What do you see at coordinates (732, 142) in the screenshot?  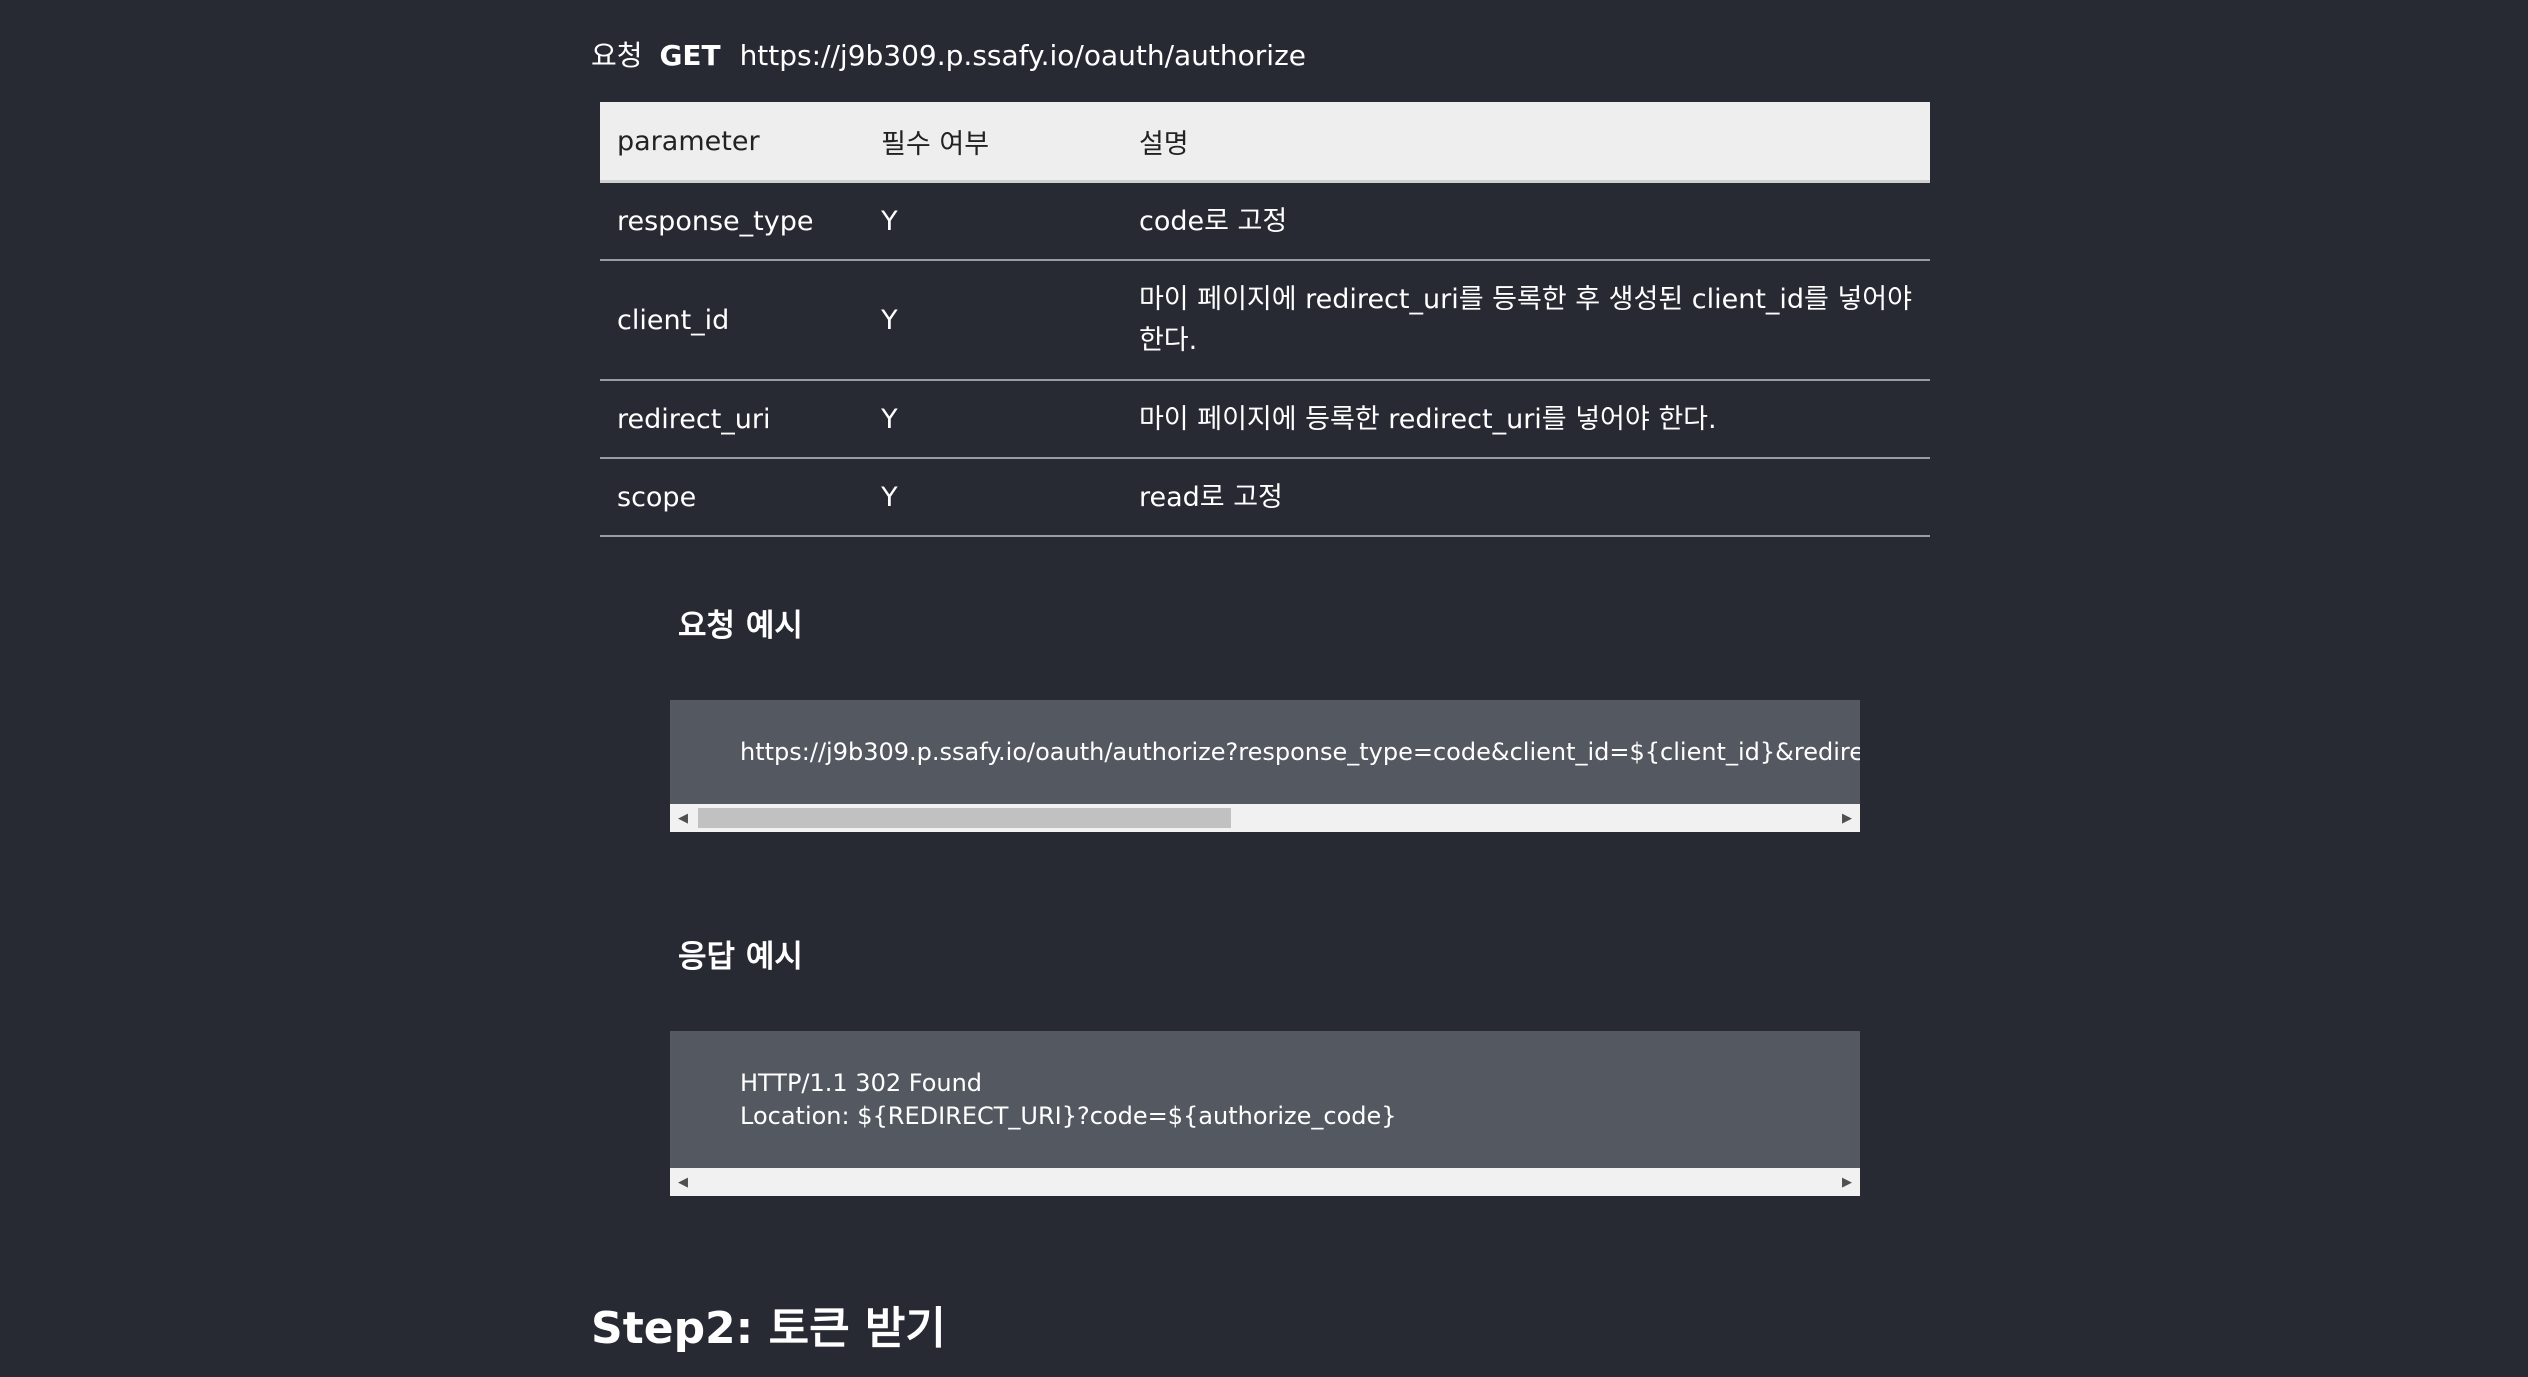 I see `column-header-parameter: parameter` at bounding box center [732, 142].